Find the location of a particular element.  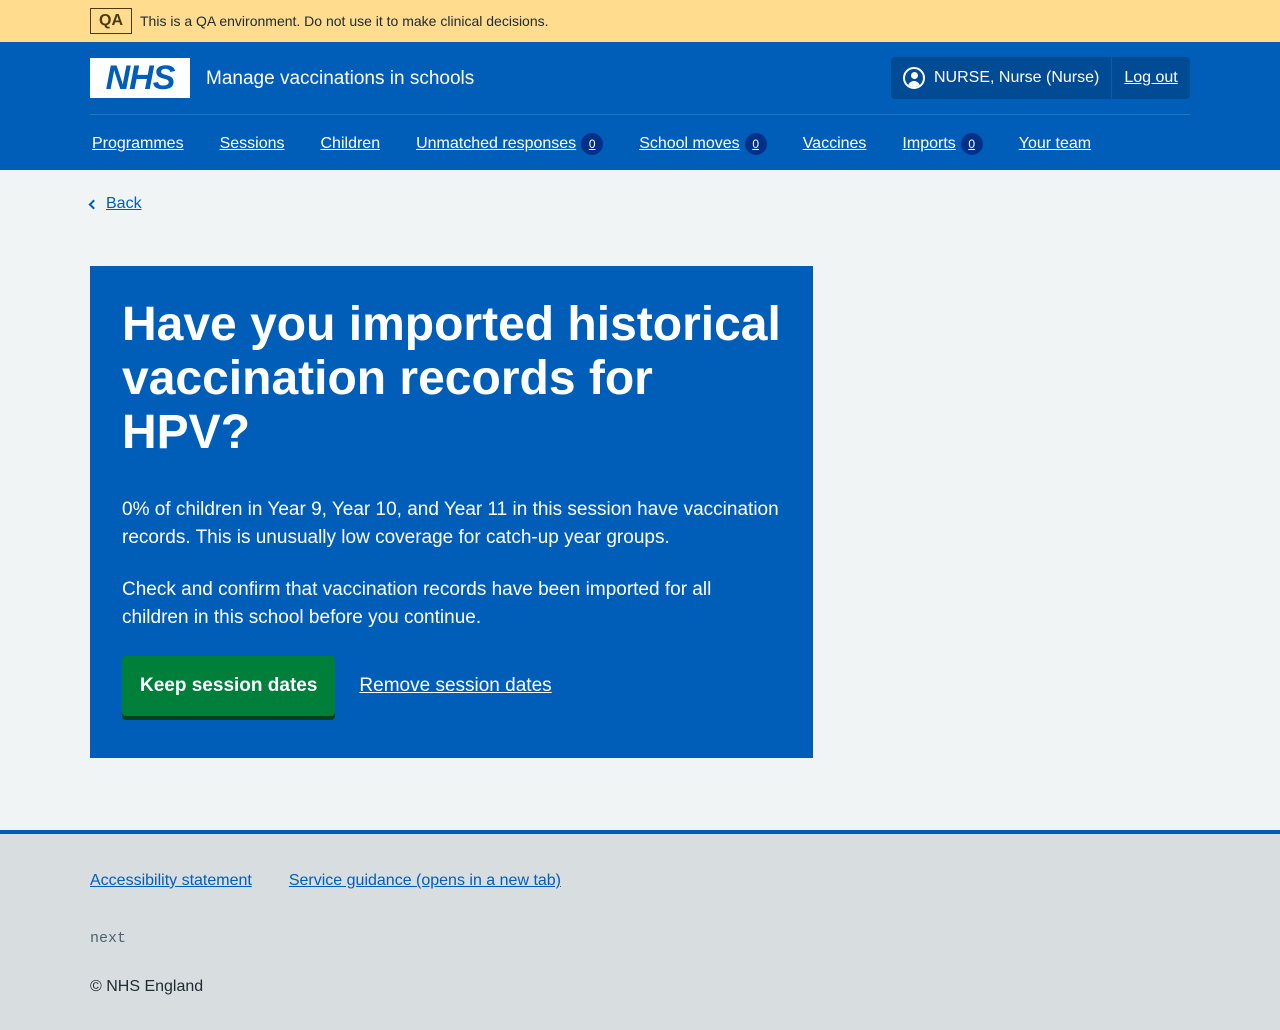

nav-item-label: Children is located at coordinates (350, 143).